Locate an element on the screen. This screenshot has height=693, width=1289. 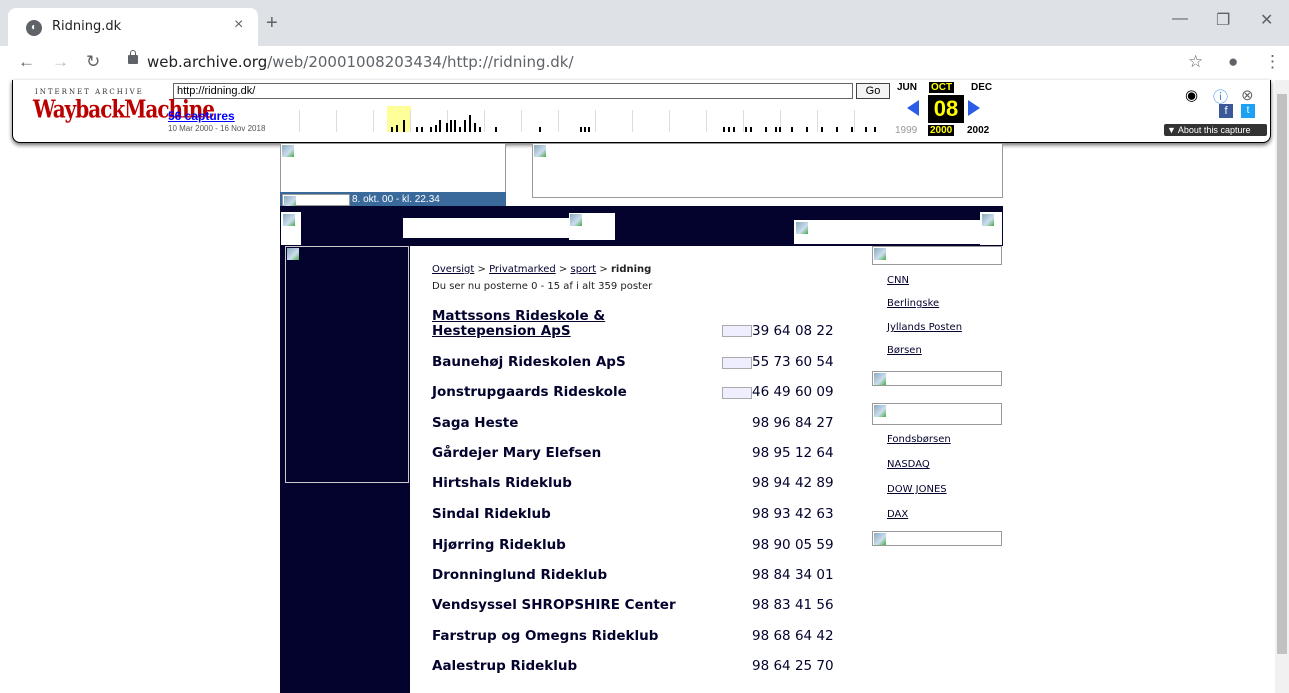
news-footer-image is located at coordinates (937, 378).